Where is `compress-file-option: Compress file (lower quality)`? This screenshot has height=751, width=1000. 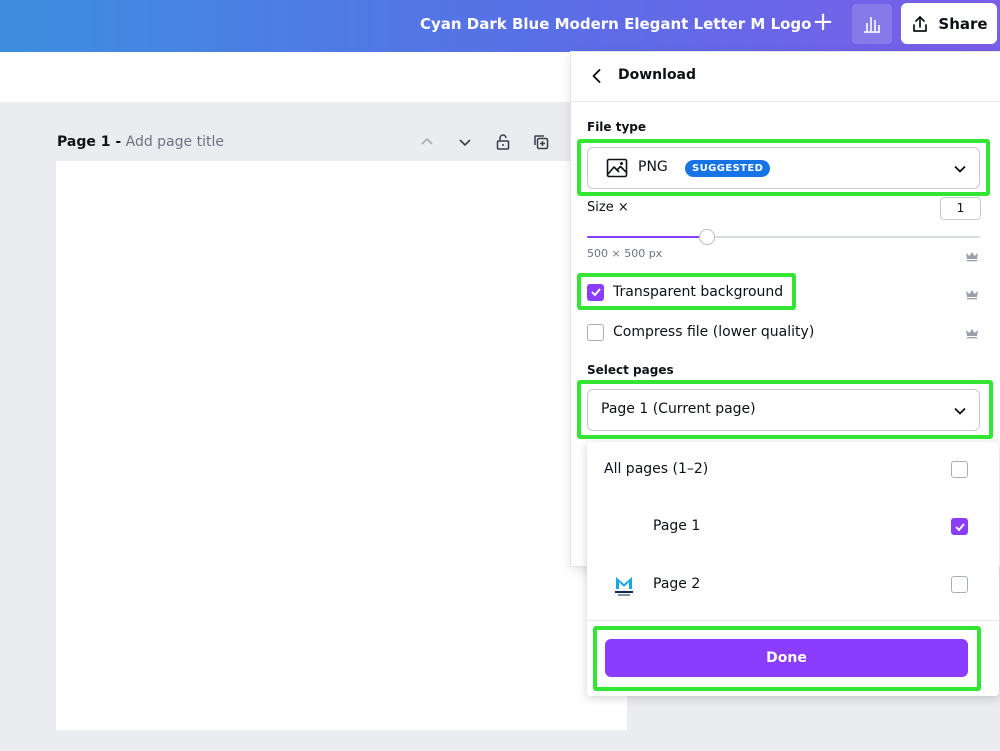
compress-file-option: Compress file (lower quality) is located at coordinates (700, 332).